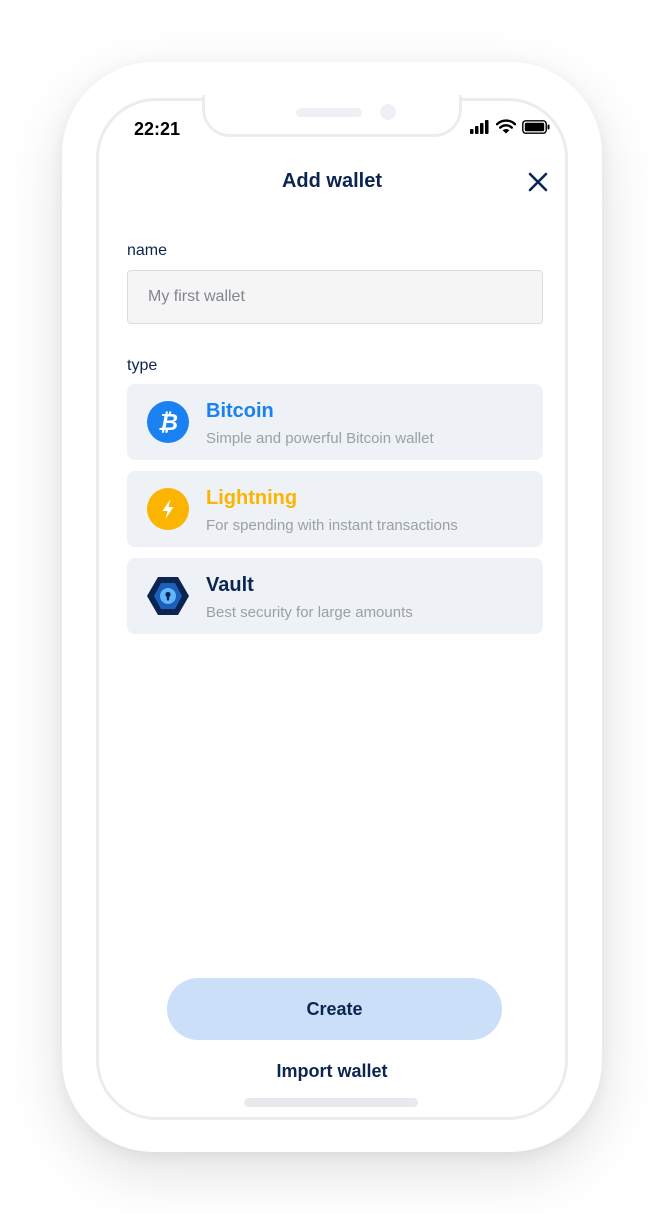 This screenshot has width=664, height=1214. Describe the element at coordinates (506, 126) in the screenshot. I see `wifi-icon` at that location.